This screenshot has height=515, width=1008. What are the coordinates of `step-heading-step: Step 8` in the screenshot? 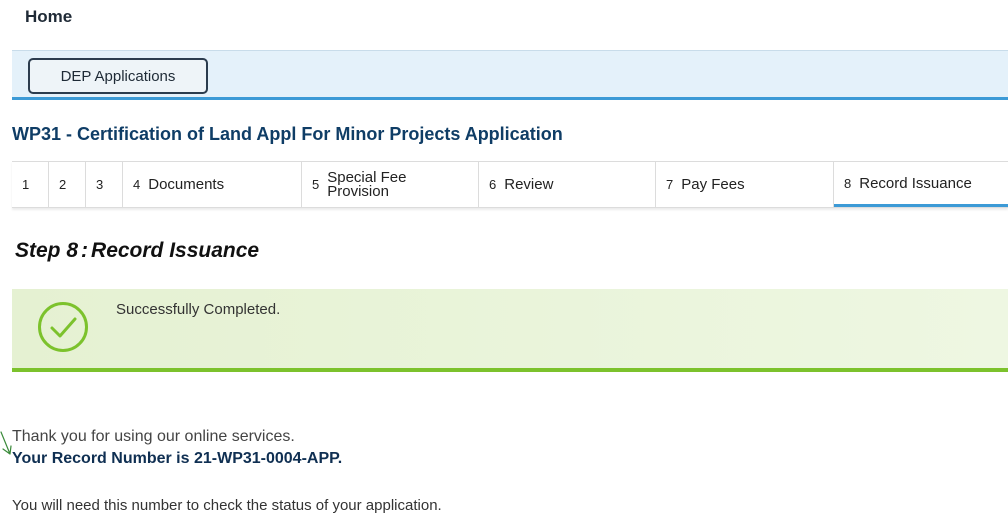 It's located at (47, 250).